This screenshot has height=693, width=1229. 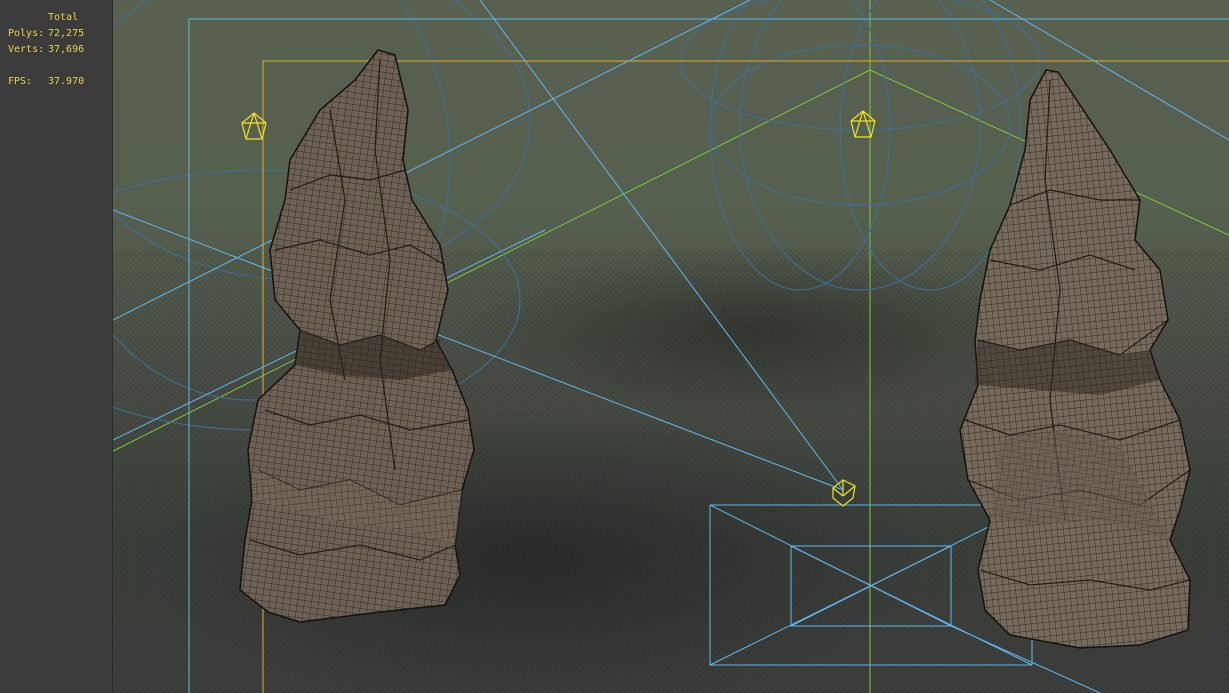 What do you see at coordinates (66, 49) in the screenshot?
I see `verts-value: 37,696` at bounding box center [66, 49].